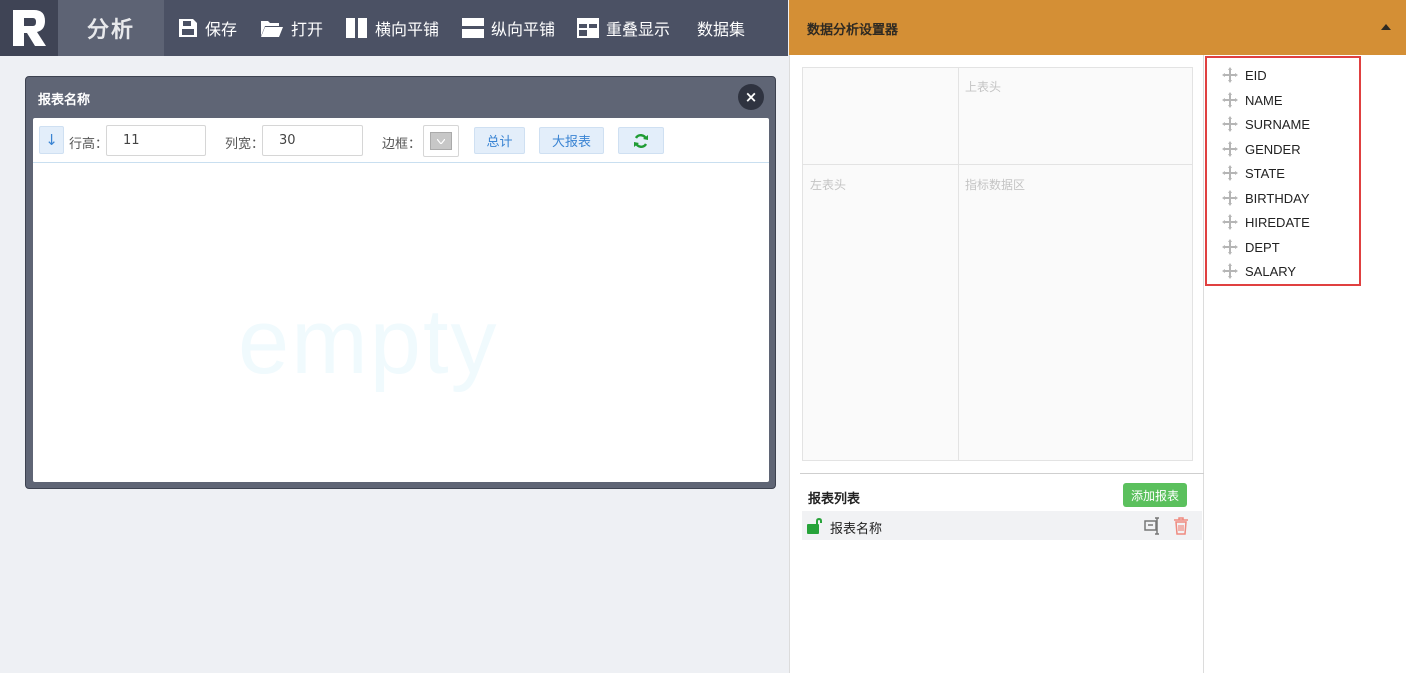 The width and height of the screenshot is (1406, 673). I want to click on save-button: 保存, so click(207, 28).